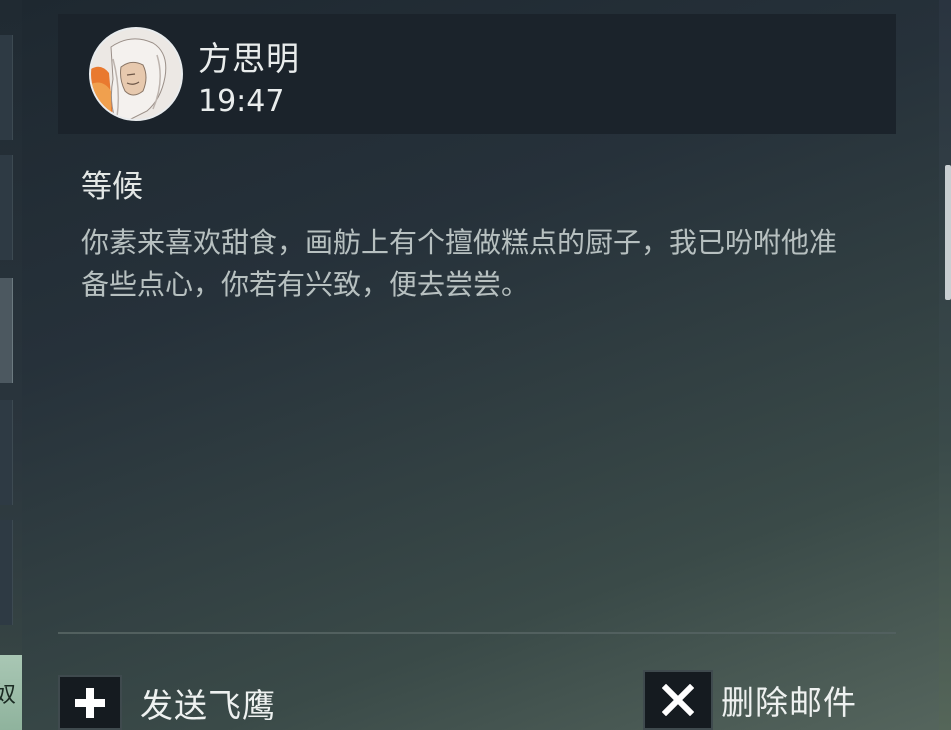  I want to click on mail-list-panel-edge: 奴, so click(11, 365).